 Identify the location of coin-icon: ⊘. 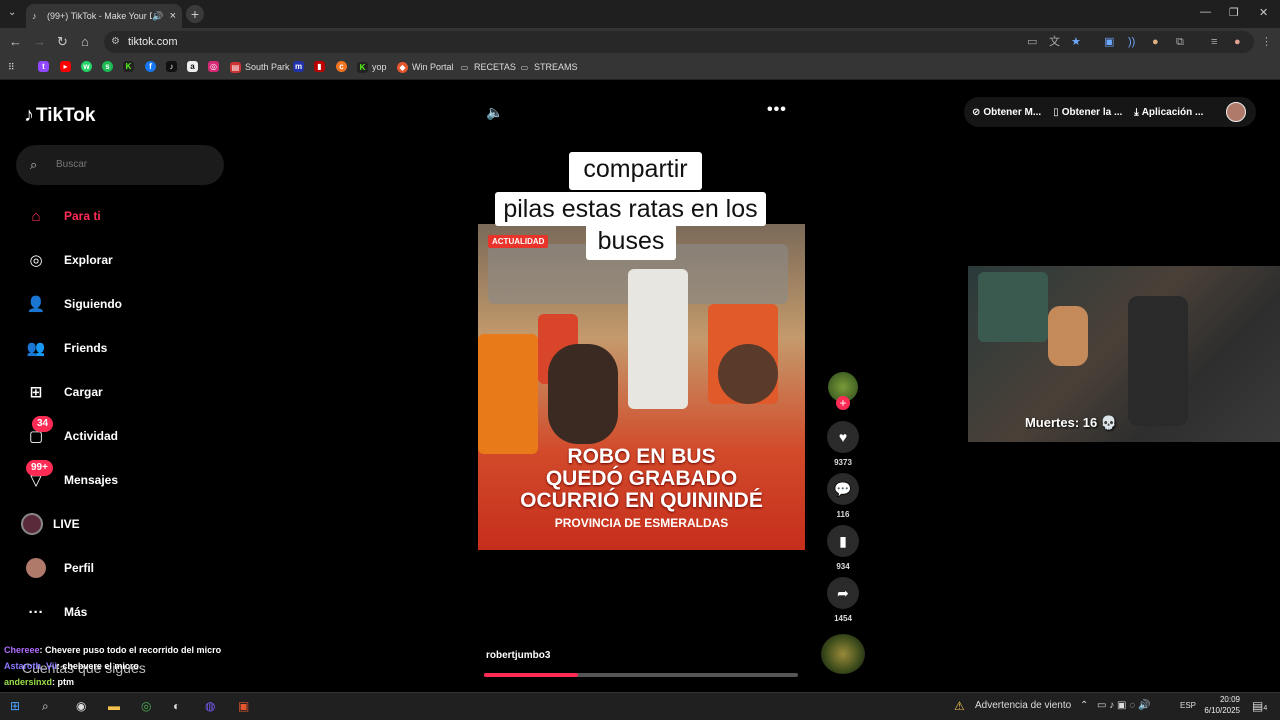
(976, 112).